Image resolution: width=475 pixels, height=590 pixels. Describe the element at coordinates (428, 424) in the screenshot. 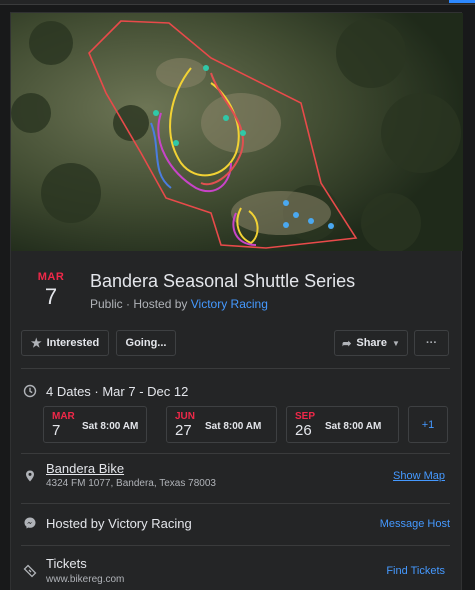

I see `more-dates-button: +1` at that location.